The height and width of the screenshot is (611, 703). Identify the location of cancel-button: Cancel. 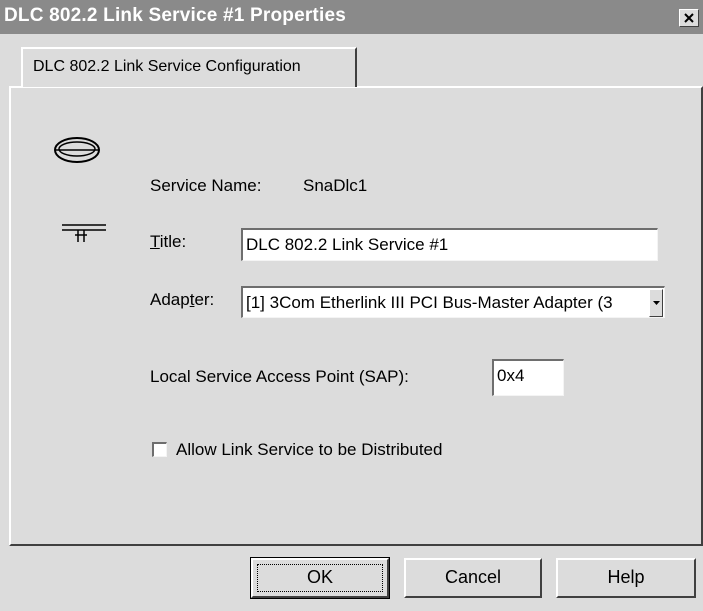
(473, 578).